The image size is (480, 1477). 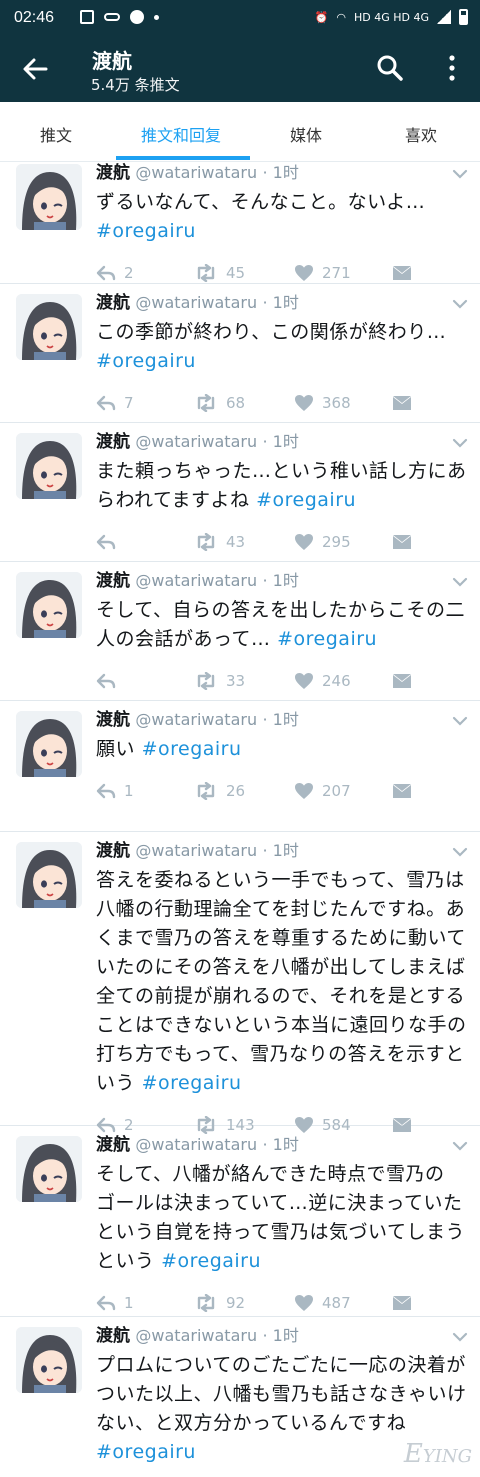 What do you see at coordinates (261, 542) in the screenshot?
I see `tweet-actions: 43 295` at bounding box center [261, 542].